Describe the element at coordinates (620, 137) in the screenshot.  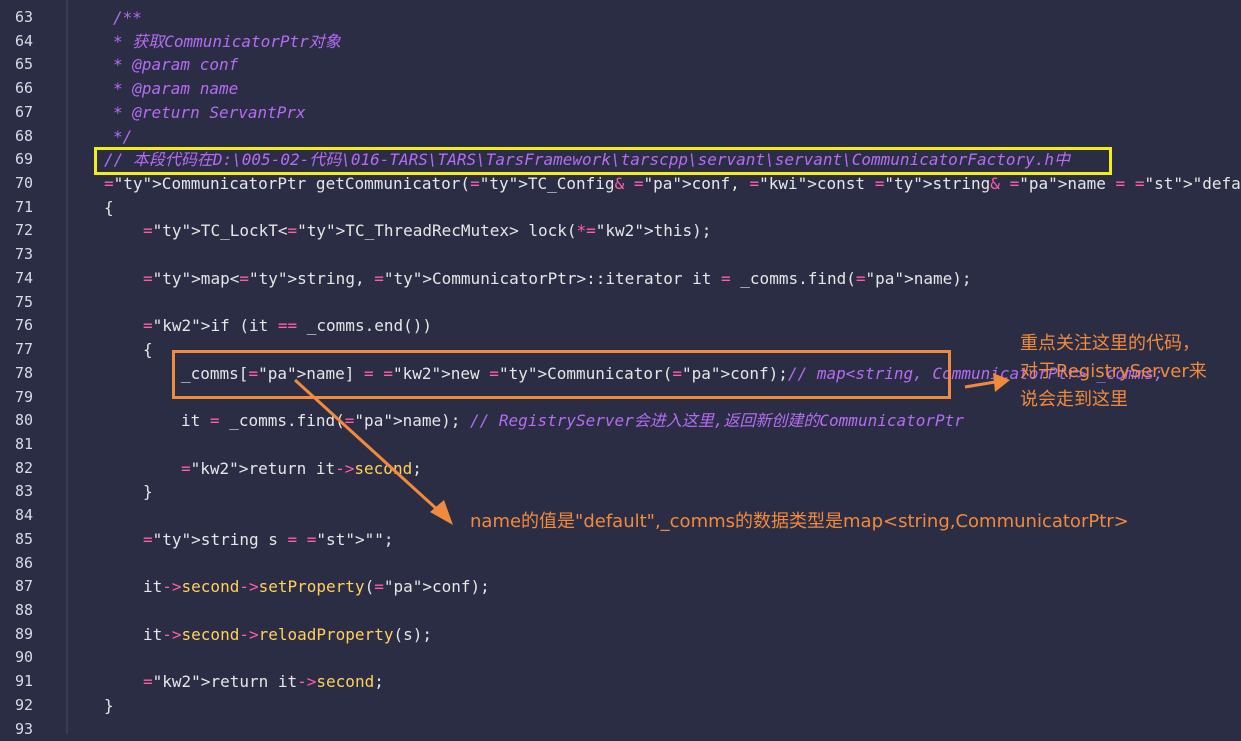
I see `code-line: 68 */` at that location.